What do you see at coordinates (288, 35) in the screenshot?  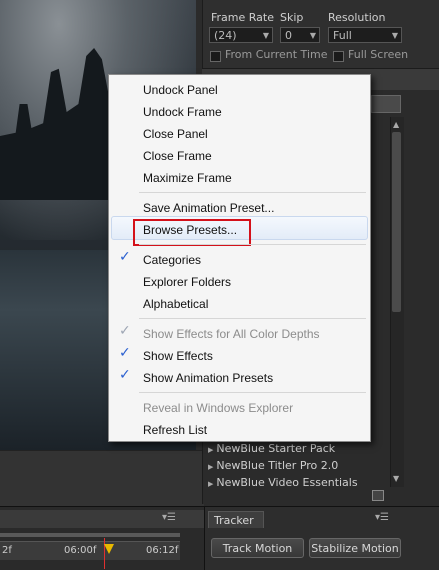 I see `skip-value: 0` at bounding box center [288, 35].